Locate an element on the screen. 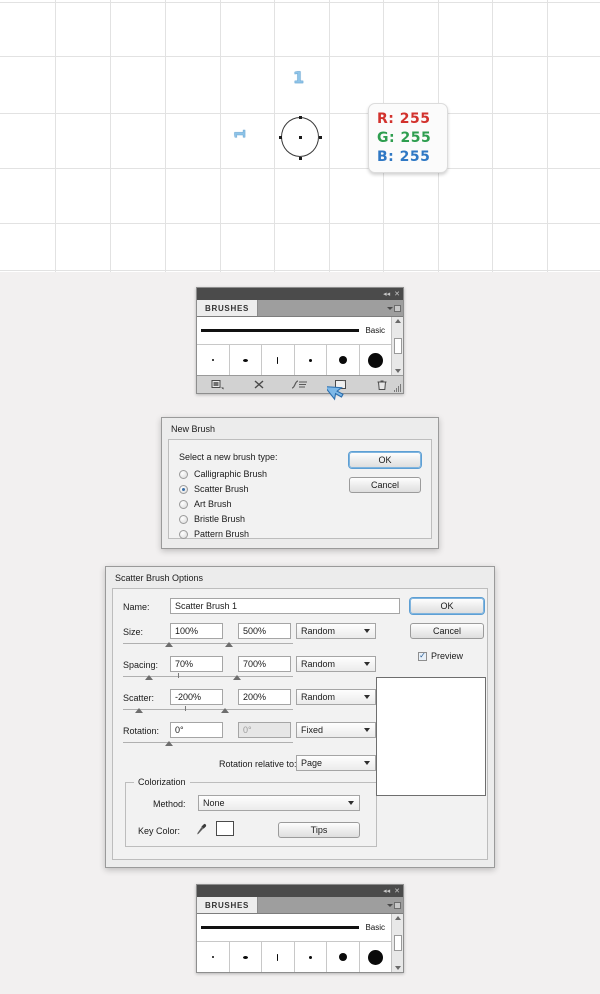  panel-footer-toolbar is located at coordinates (300, 388).